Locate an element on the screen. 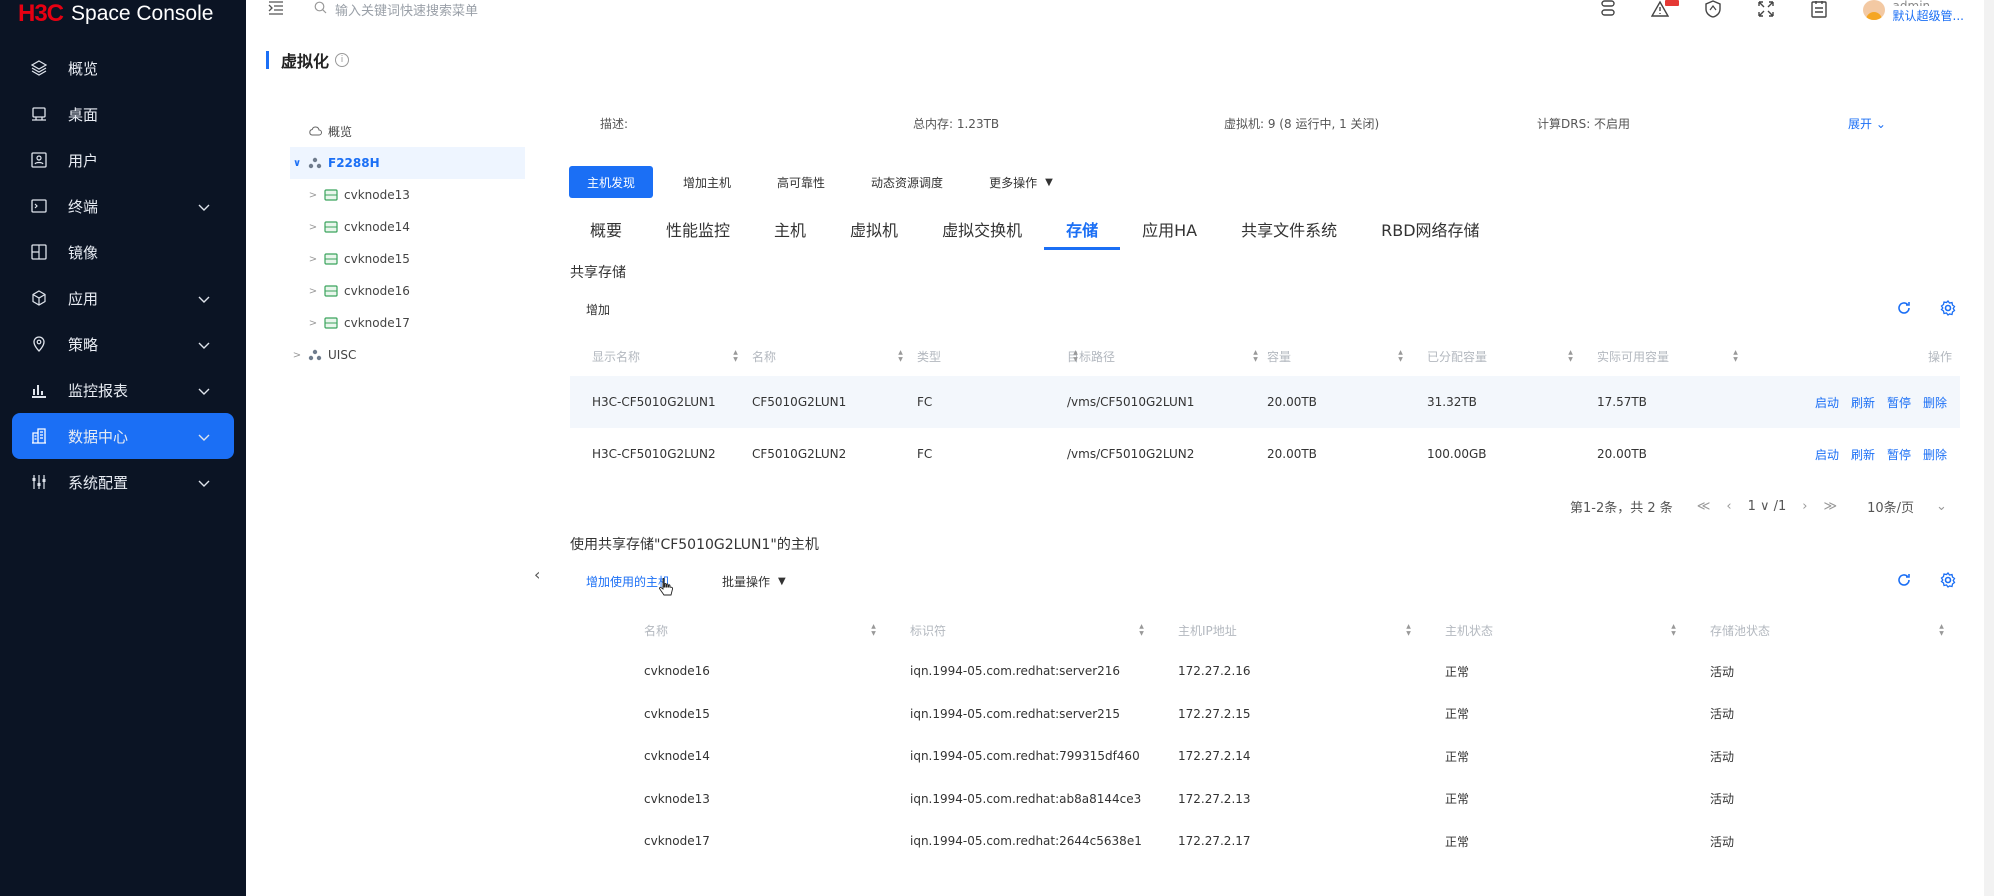 The height and width of the screenshot is (896, 1994). drs-button: 动态资源调度 is located at coordinates (907, 182).